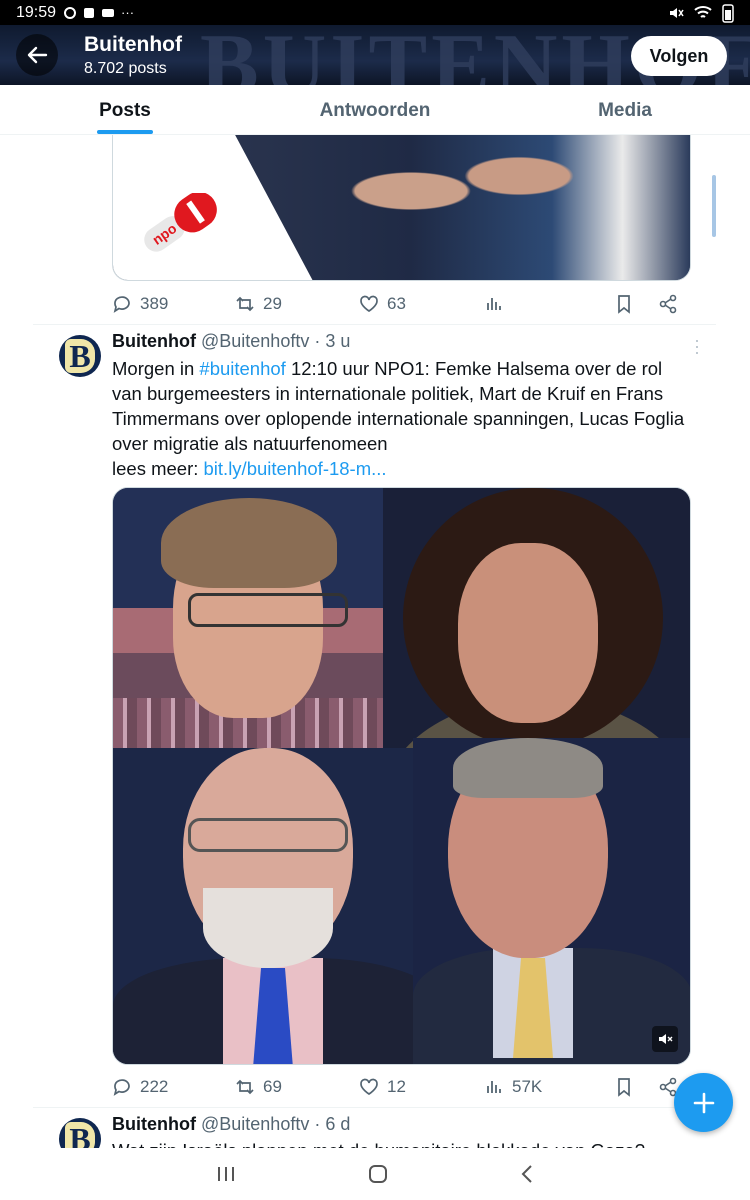 The image size is (750, 1200). Describe the element at coordinates (527, 1174) in the screenshot. I see `nav-back-icon` at that location.